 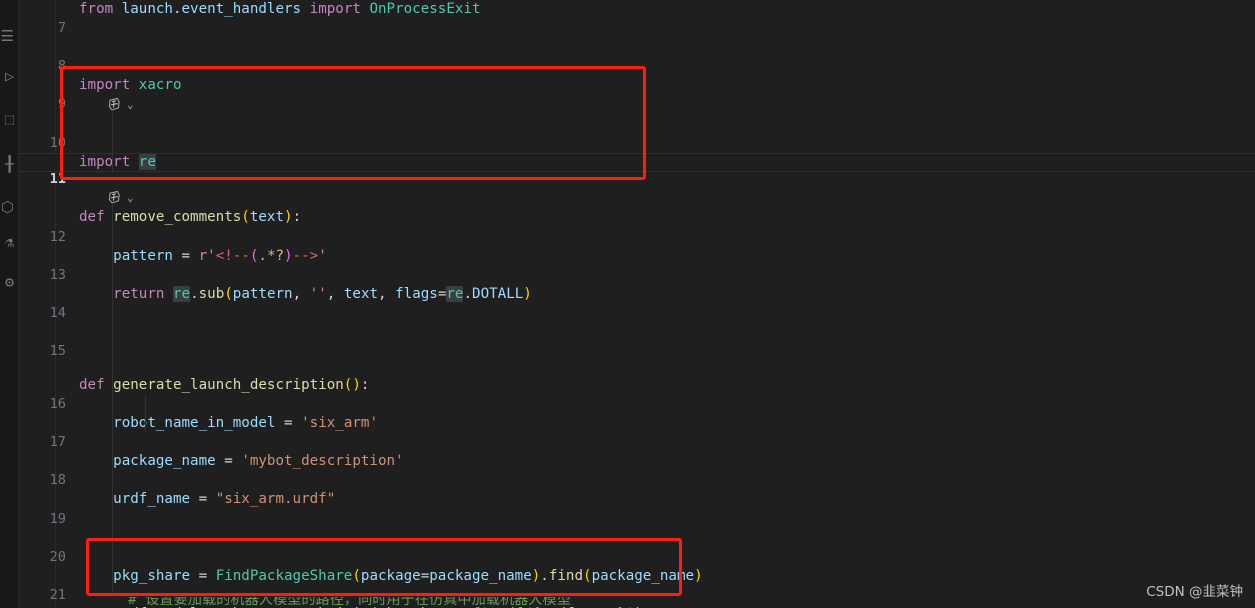 What do you see at coordinates (9, 304) in the screenshot?
I see `activity-bar: ☰ ▷ ⬚ ╂ ⬡ ⚗ ⚙` at bounding box center [9, 304].